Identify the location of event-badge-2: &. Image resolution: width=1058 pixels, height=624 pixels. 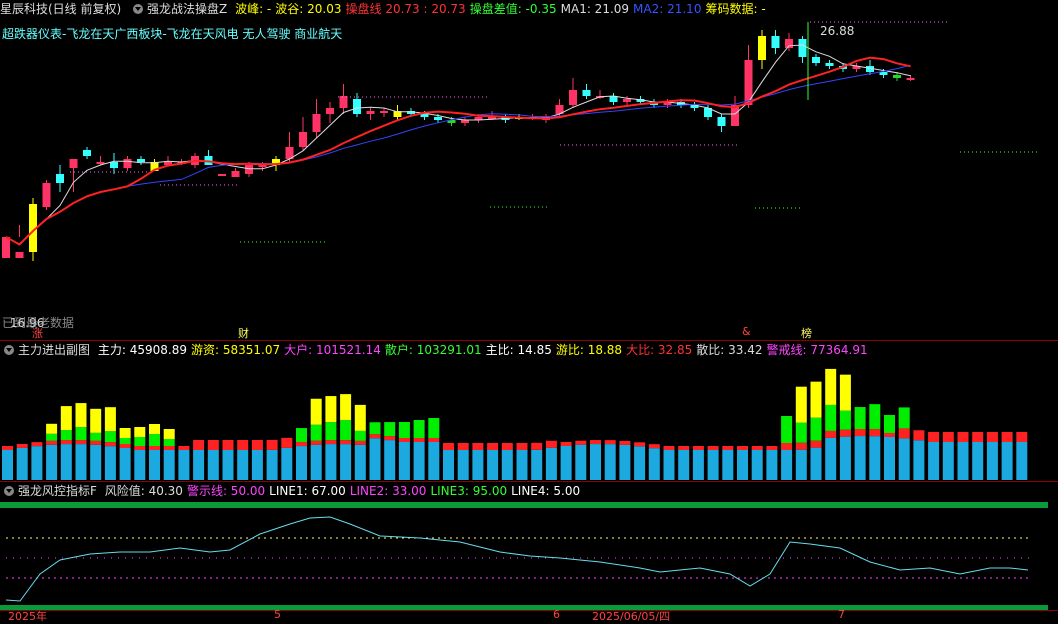
(746, 331).